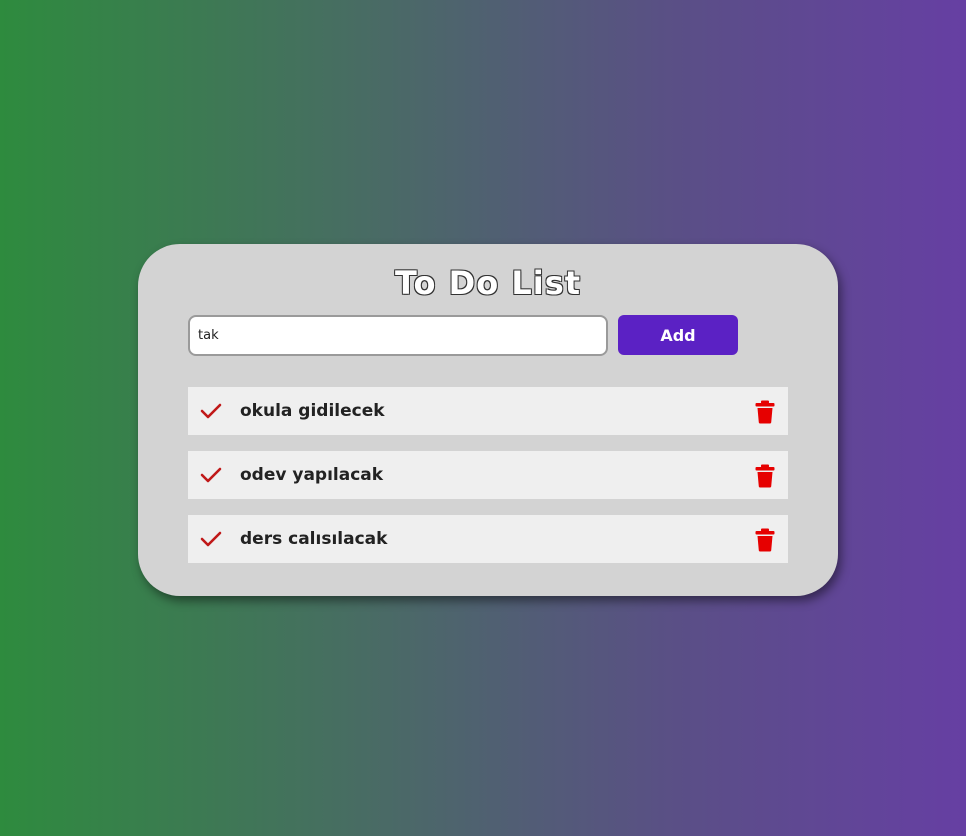 The width and height of the screenshot is (966, 836). What do you see at coordinates (312, 475) in the screenshot?
I see `todo-item-text: odev yapılacak` at bounding box center [312, 475].